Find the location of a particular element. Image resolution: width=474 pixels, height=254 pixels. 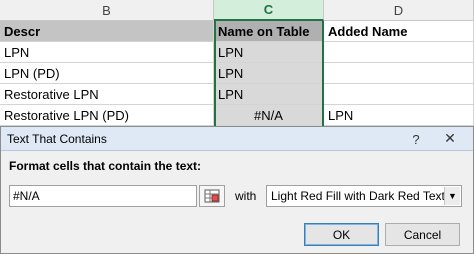

column-header-b: B is located at coordinates (107, 10).